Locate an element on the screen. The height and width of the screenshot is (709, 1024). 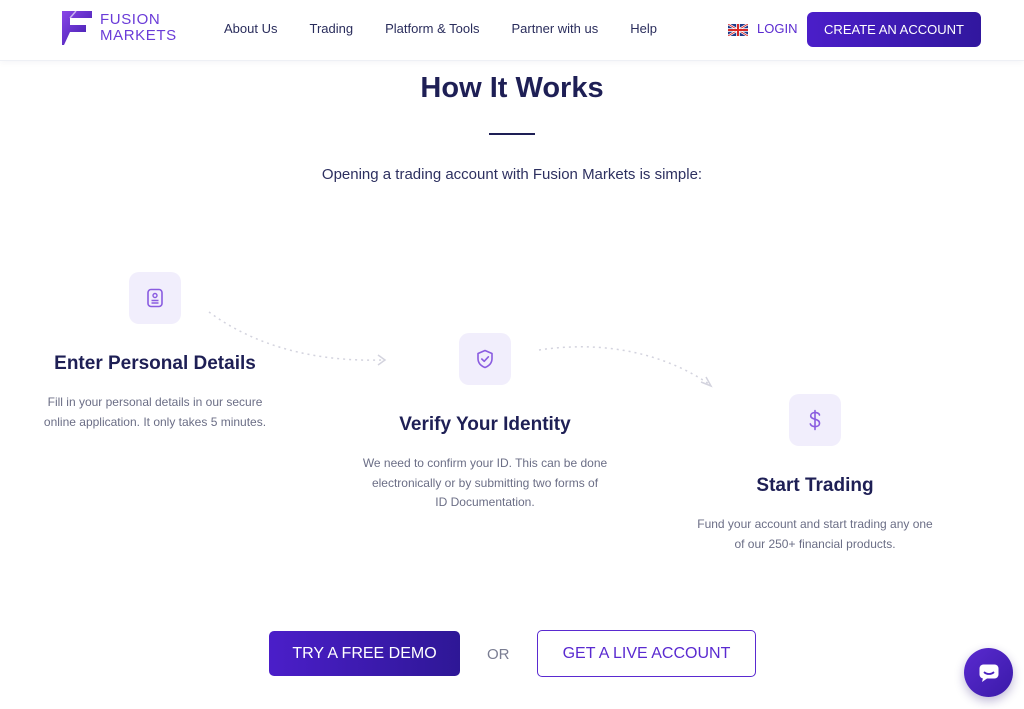
nav-partner-with-us: Partner with us is located at coordinates (555, 28).